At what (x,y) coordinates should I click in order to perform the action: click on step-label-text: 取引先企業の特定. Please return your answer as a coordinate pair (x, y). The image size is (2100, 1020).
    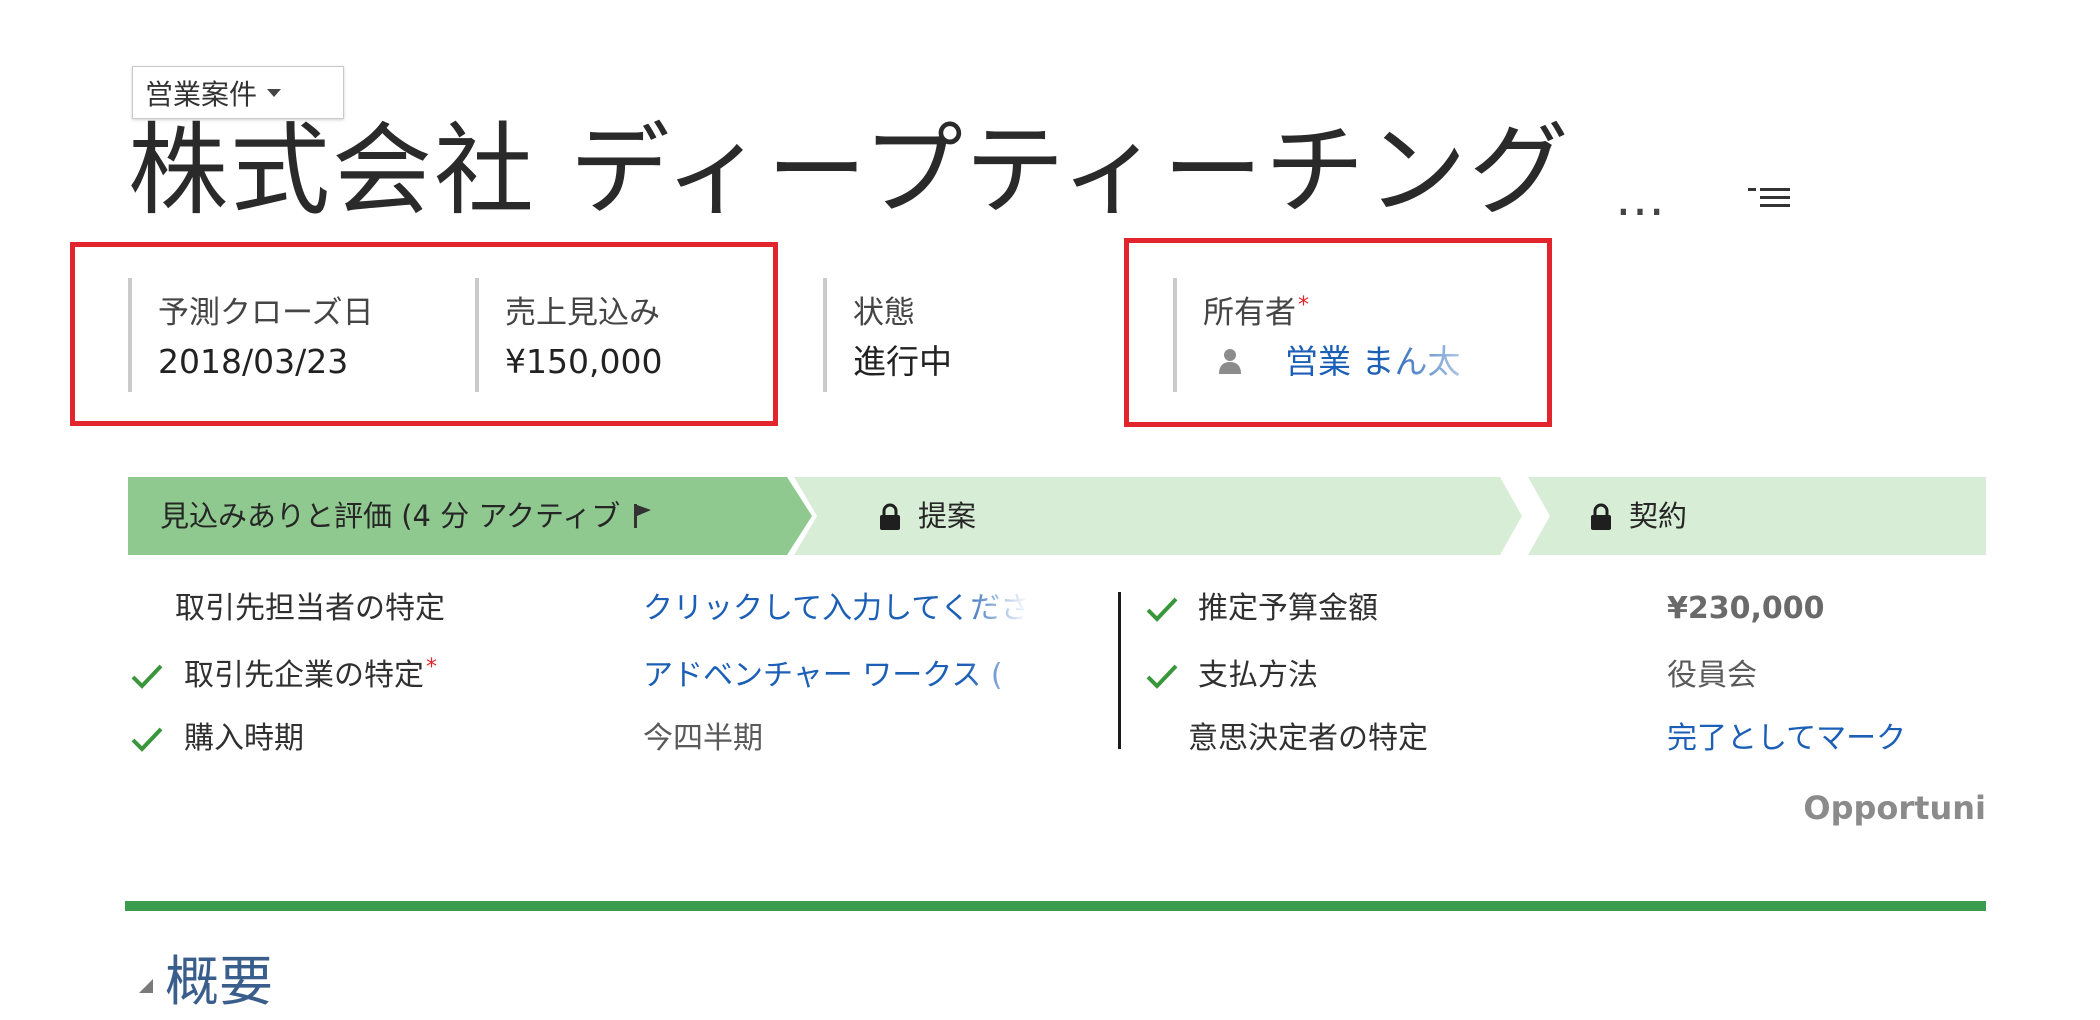
    Looking at the image, I should click on (304, 675).